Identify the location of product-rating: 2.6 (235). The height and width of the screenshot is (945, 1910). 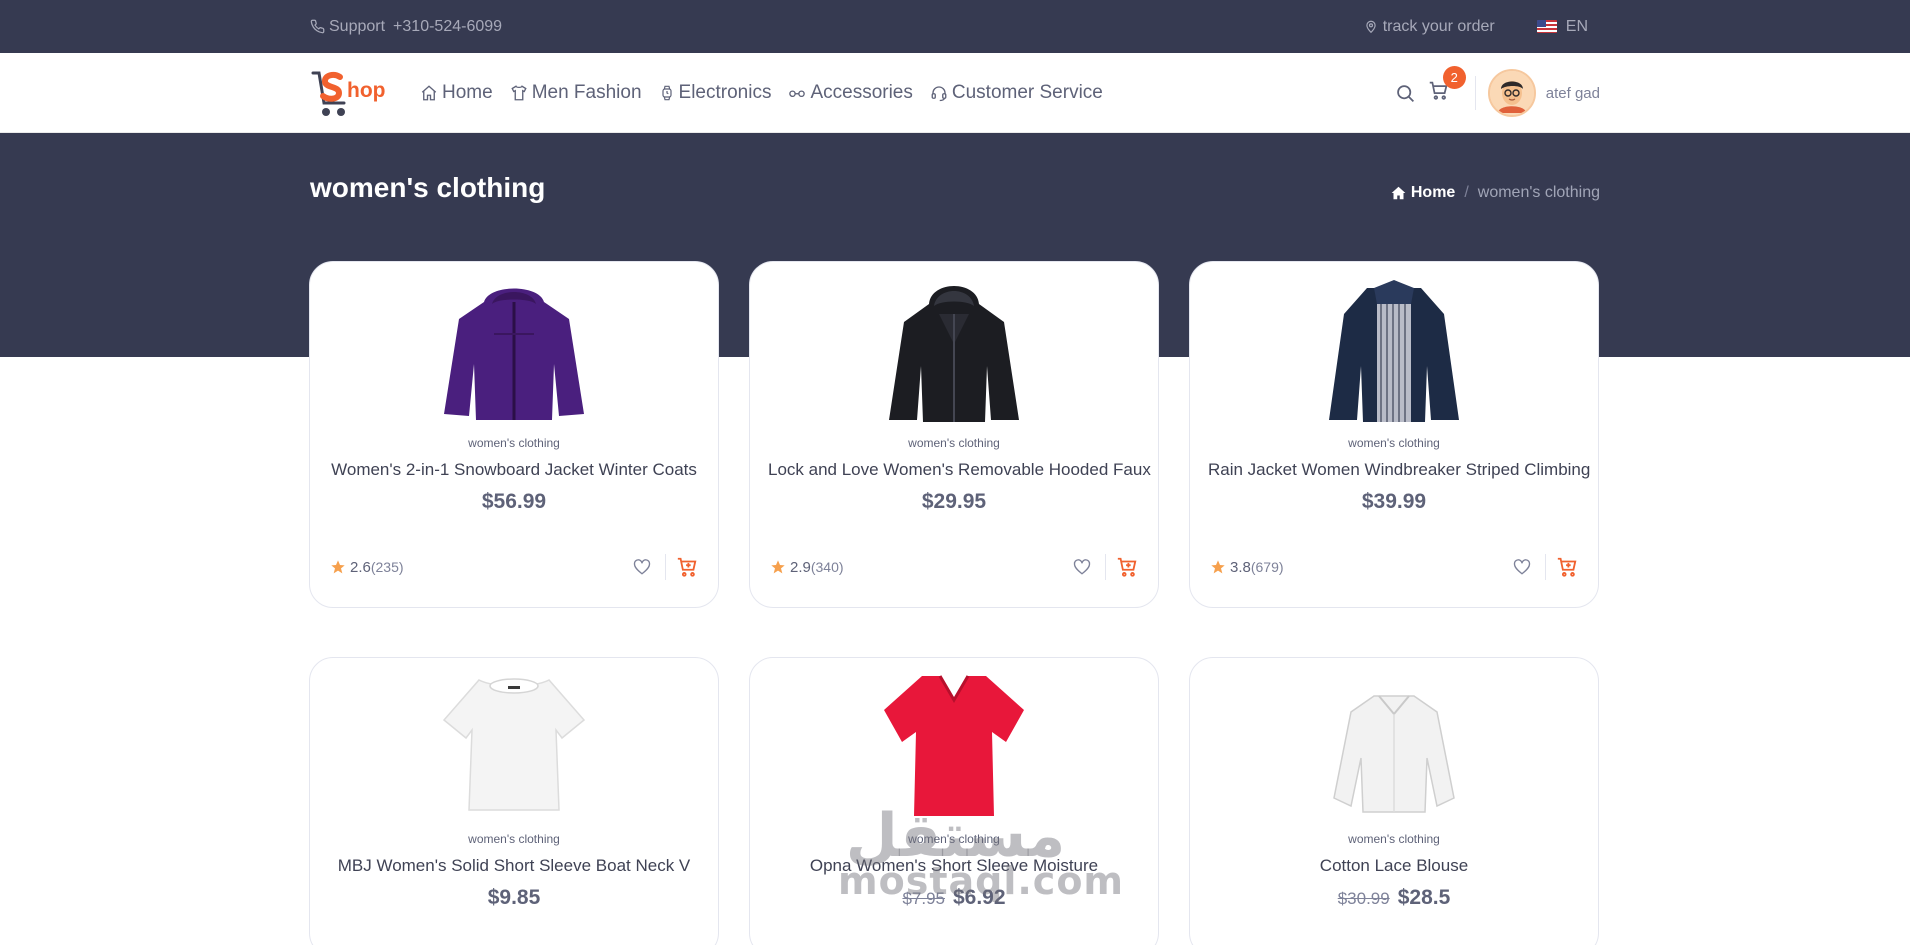
(367, 567).